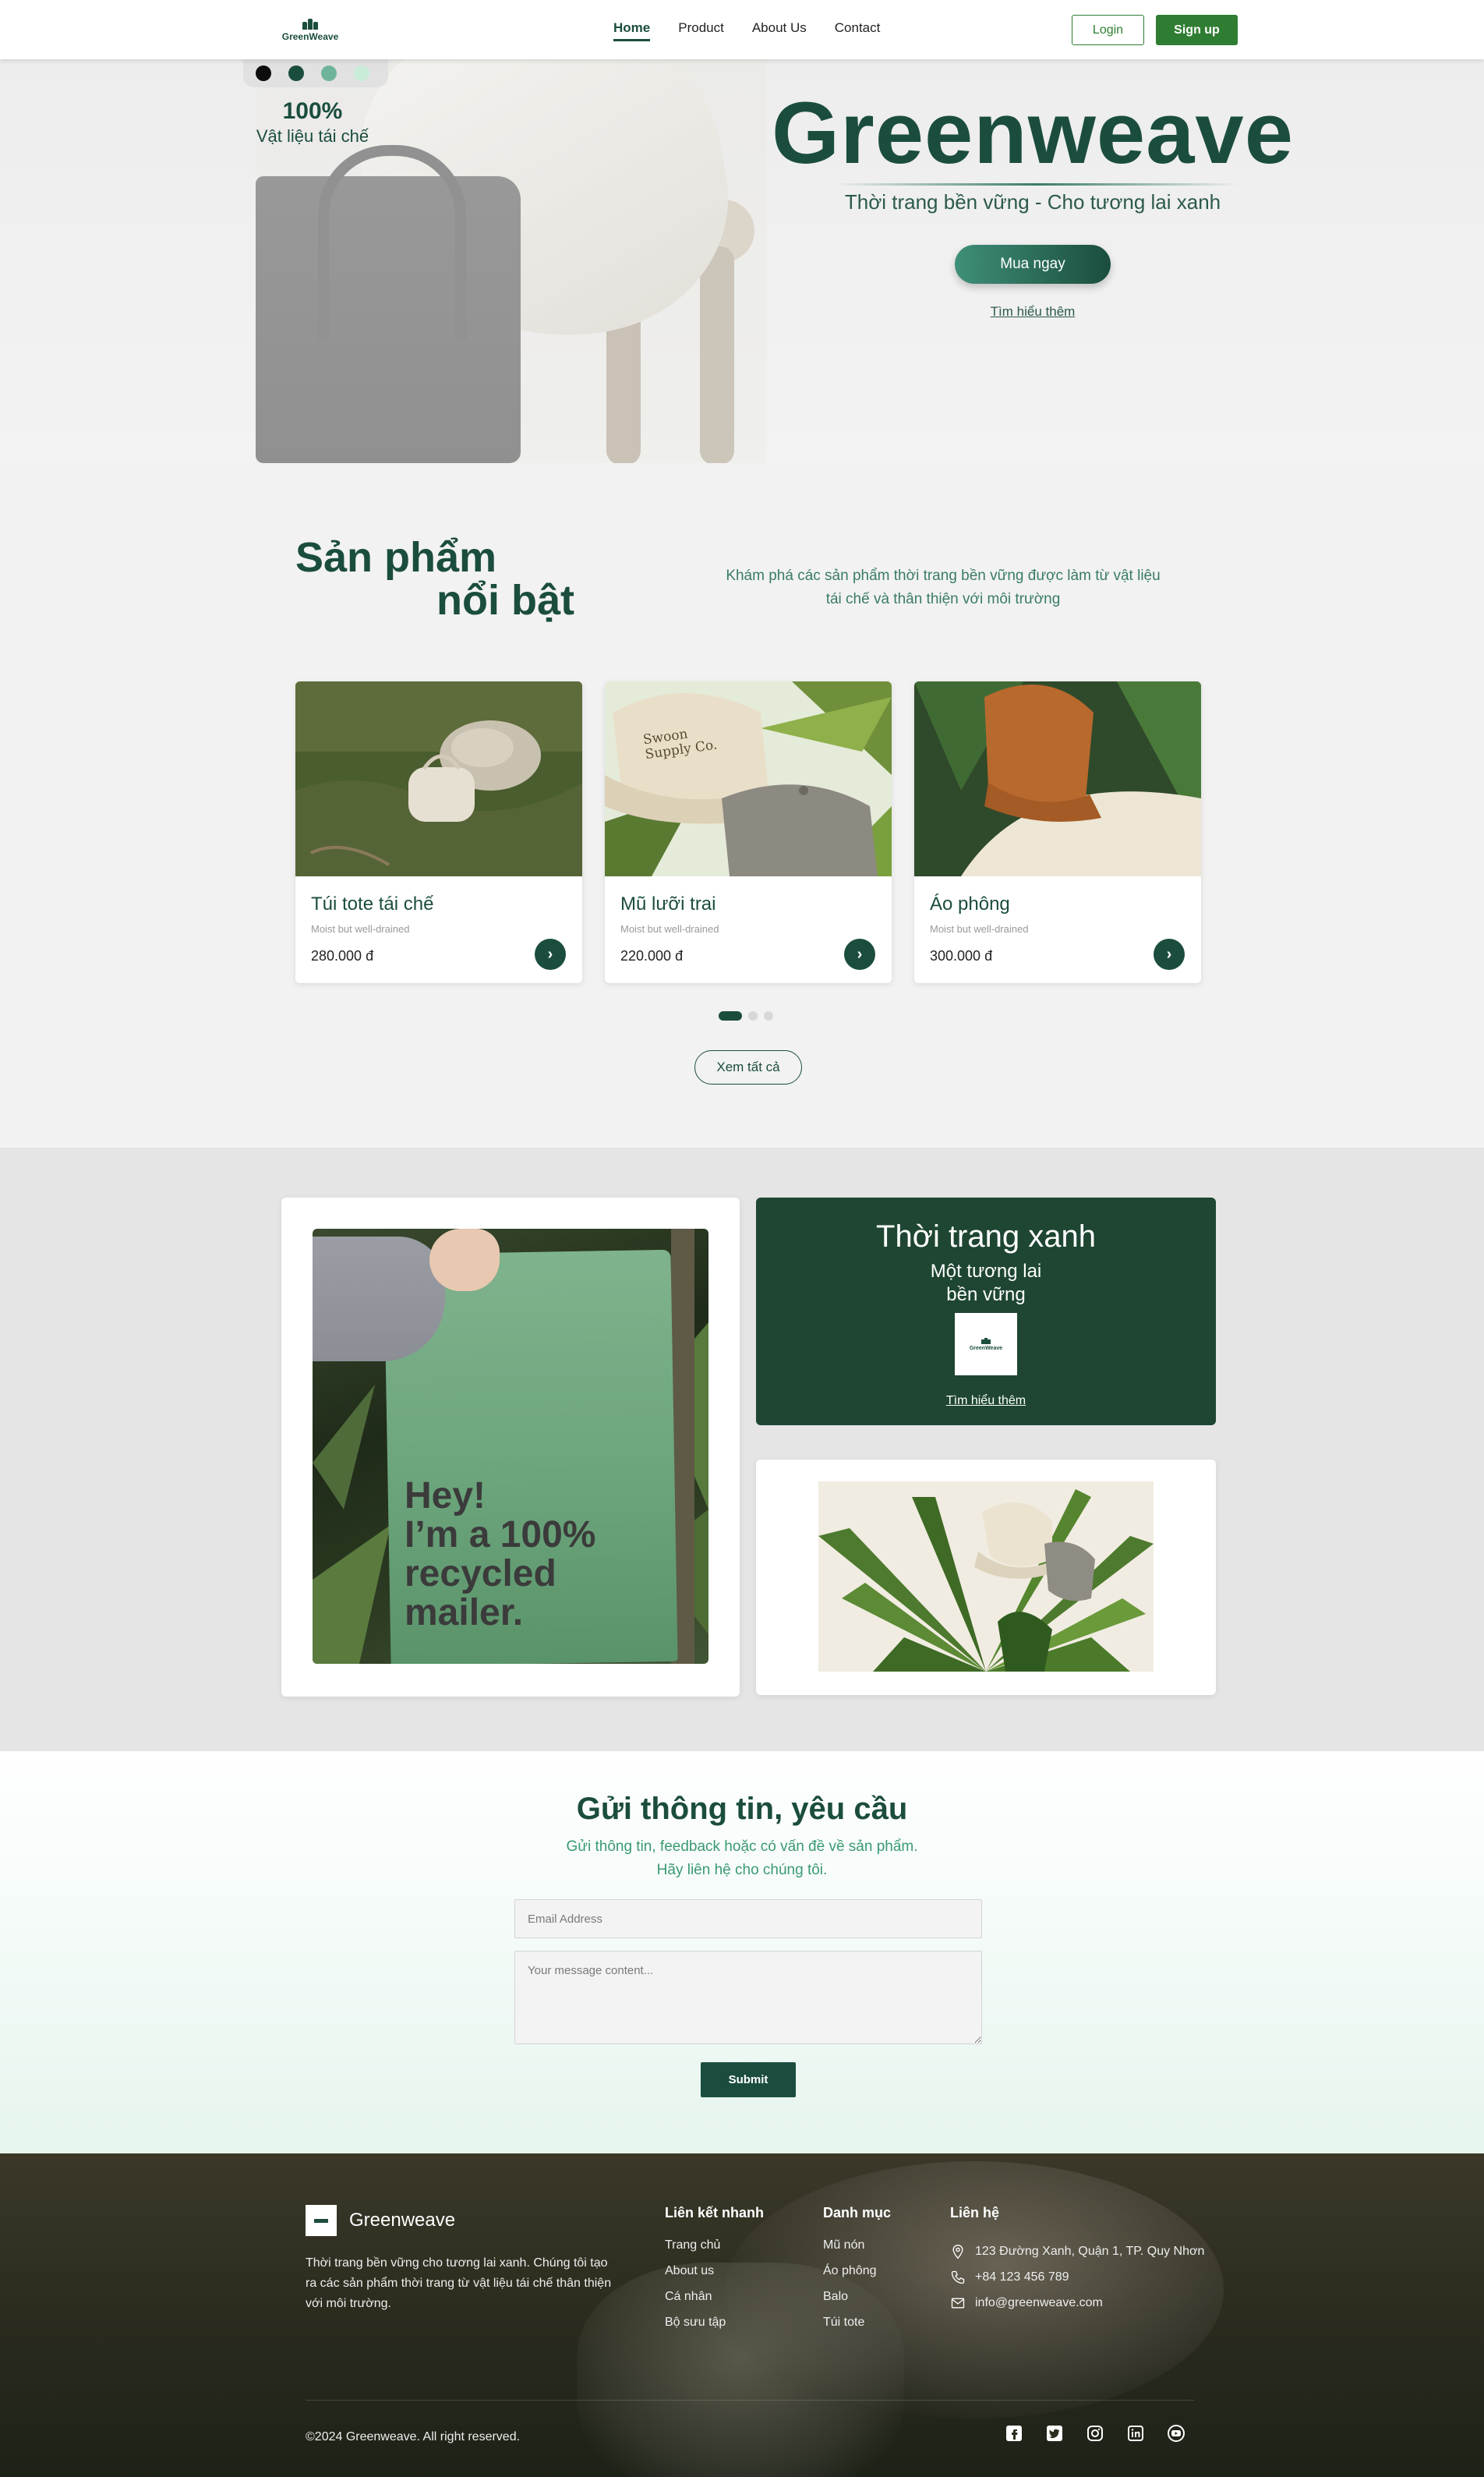 The image size is (1484, 2477). What do you see at coordinates (1108, 30) in the screenshot?
I see `login-button: Login` at bounding box center [1108, 30].